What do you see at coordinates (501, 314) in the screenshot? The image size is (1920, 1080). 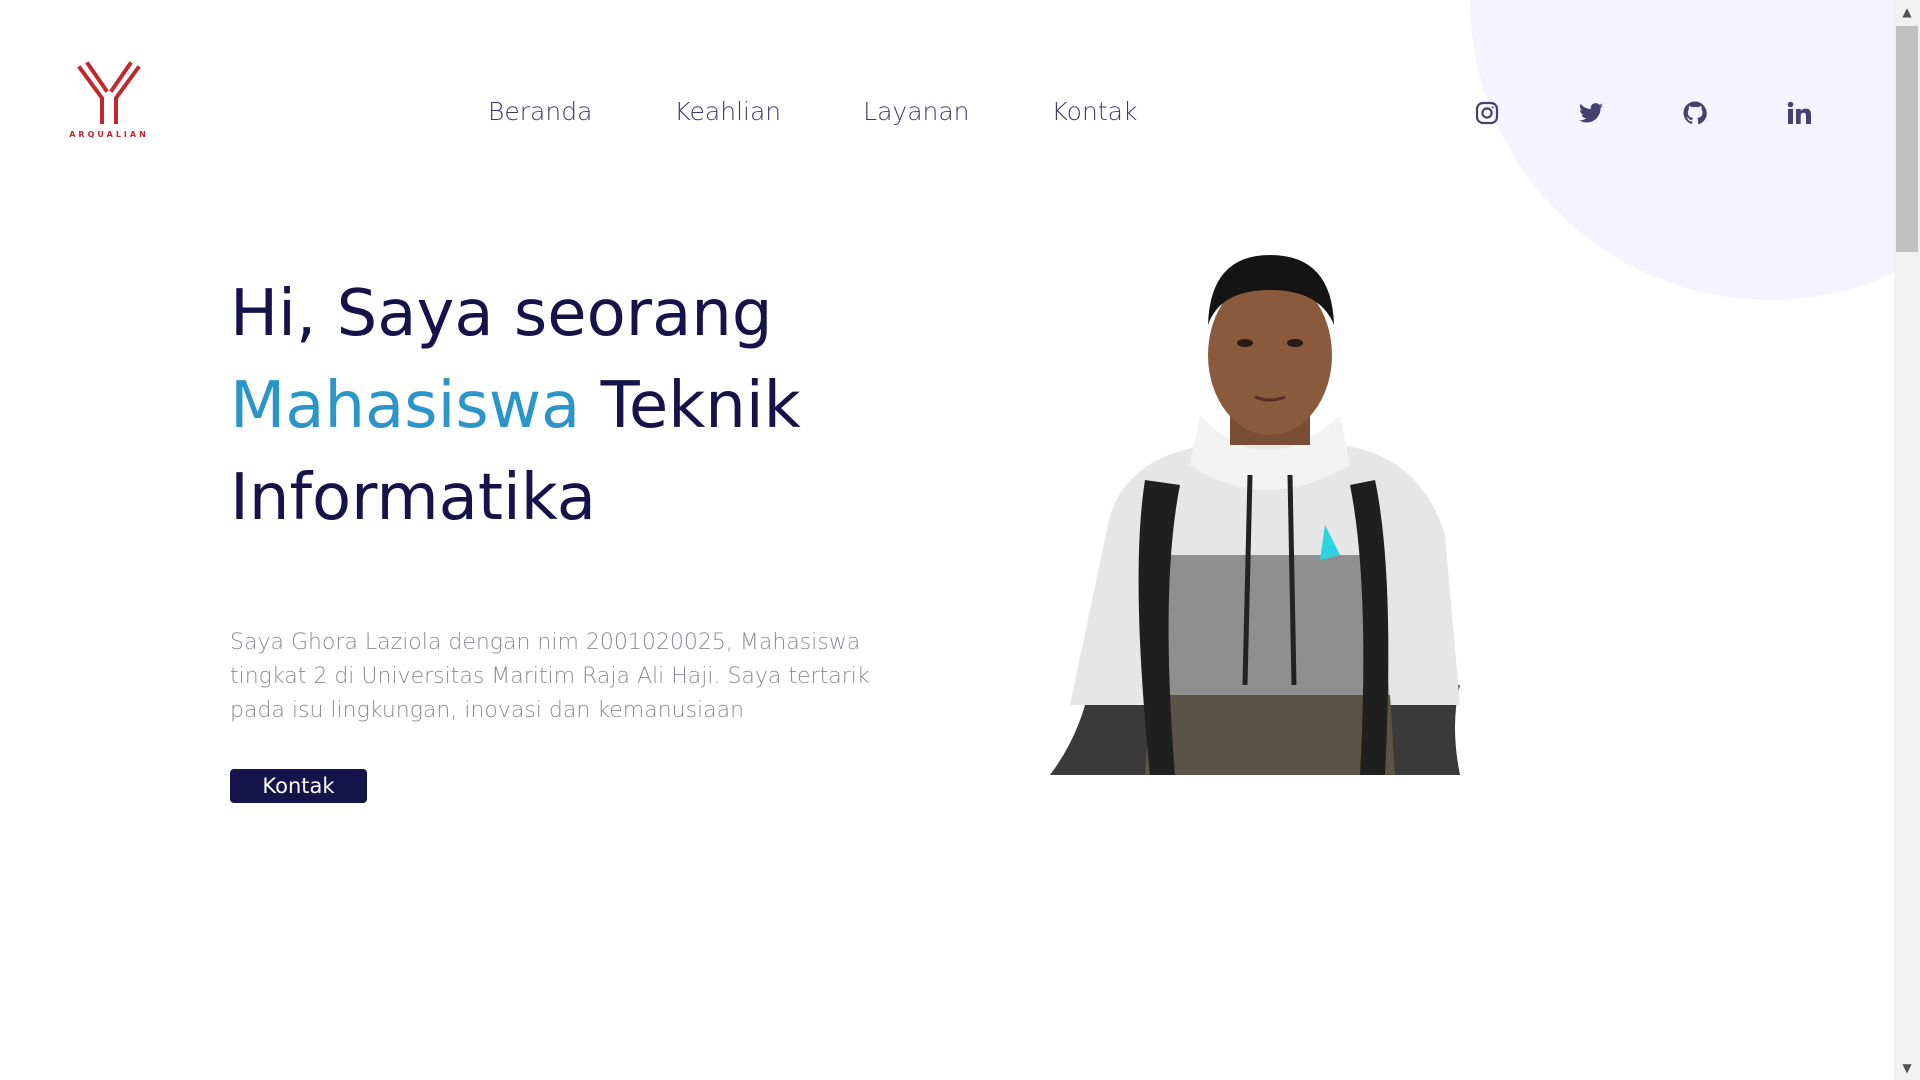 I see `hero-title-part1: Hi, Saya seorang` at bounding box center [501, 314].